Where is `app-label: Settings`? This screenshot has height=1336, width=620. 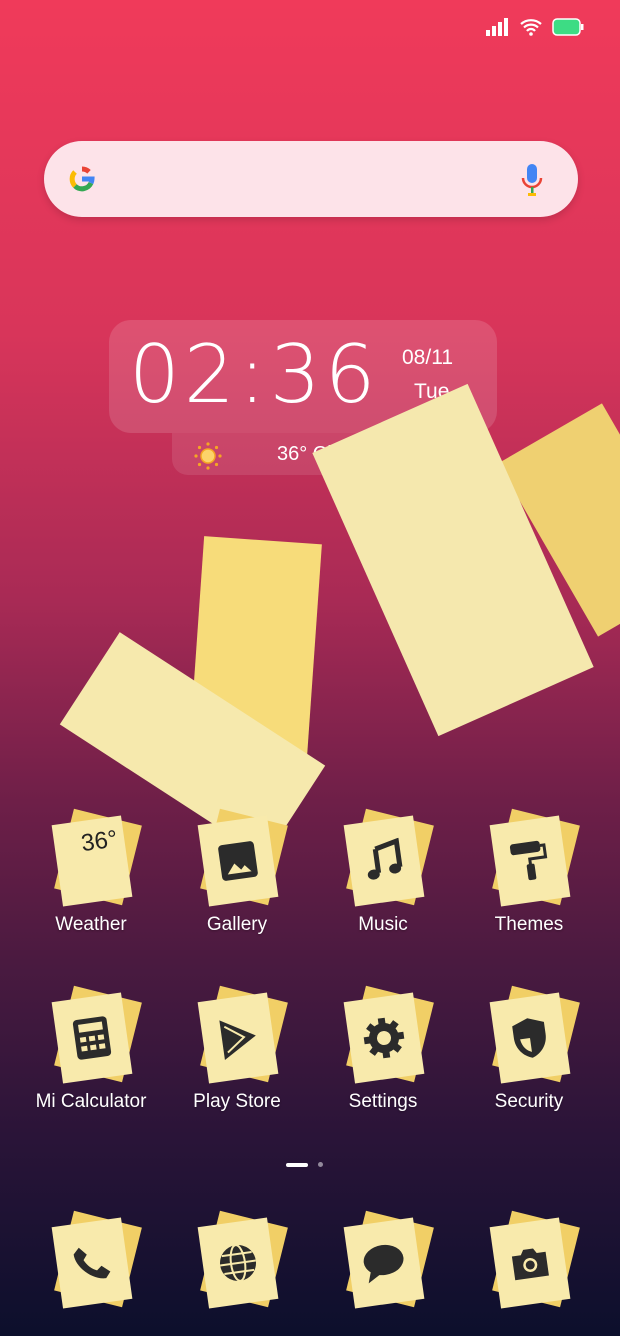 app-label: Settings is located at coordinates (383, 1101).